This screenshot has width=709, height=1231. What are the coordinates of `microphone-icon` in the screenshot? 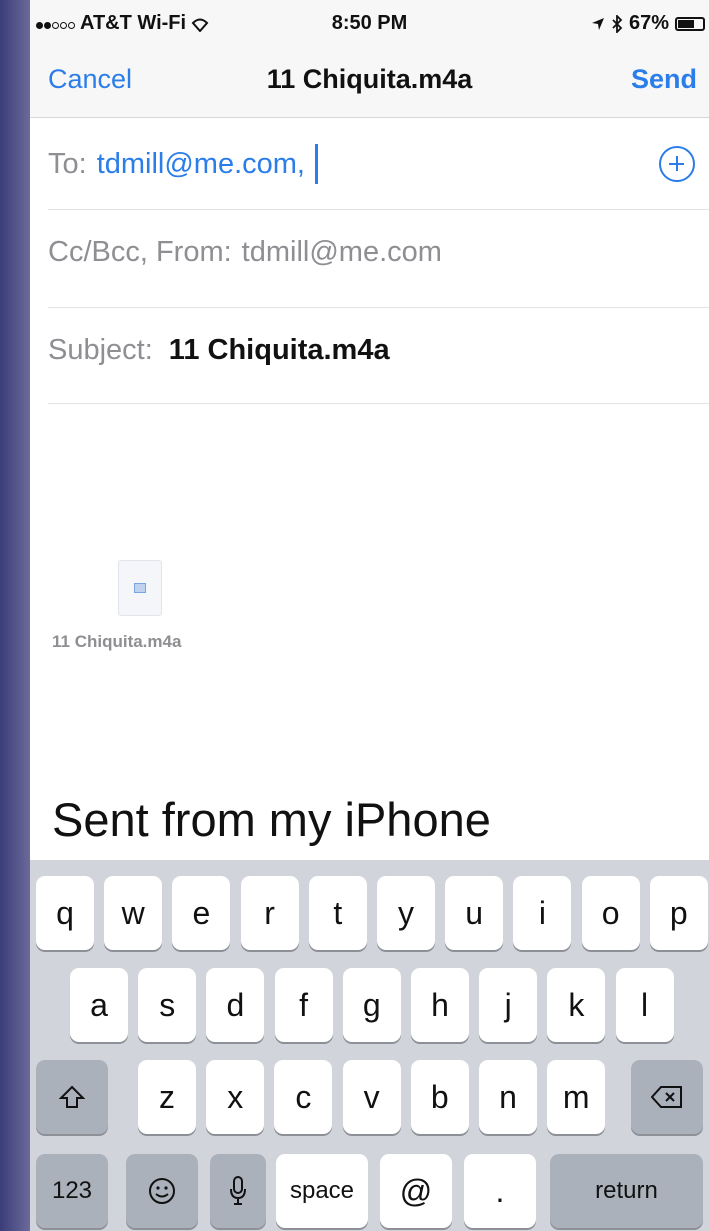 It's located at (238, 1190).